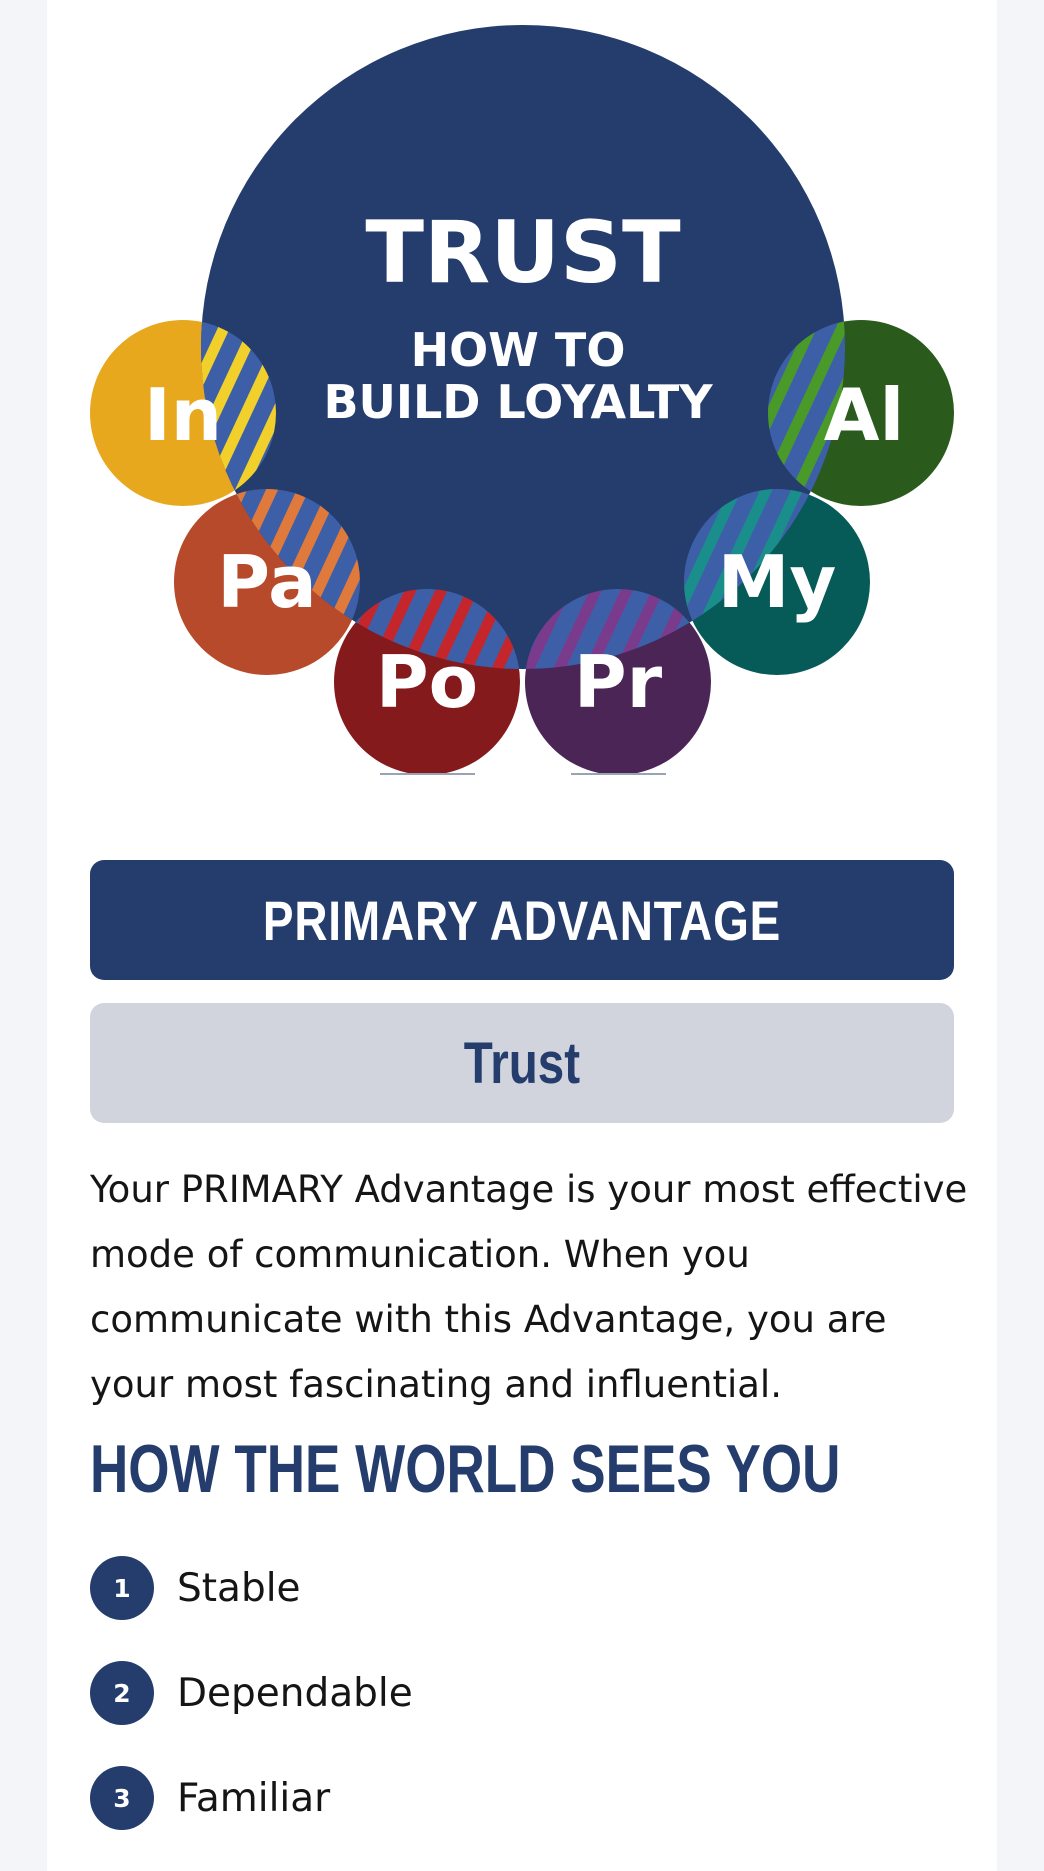  I want to click on trait-label: Dependable, so click(295, 1693).